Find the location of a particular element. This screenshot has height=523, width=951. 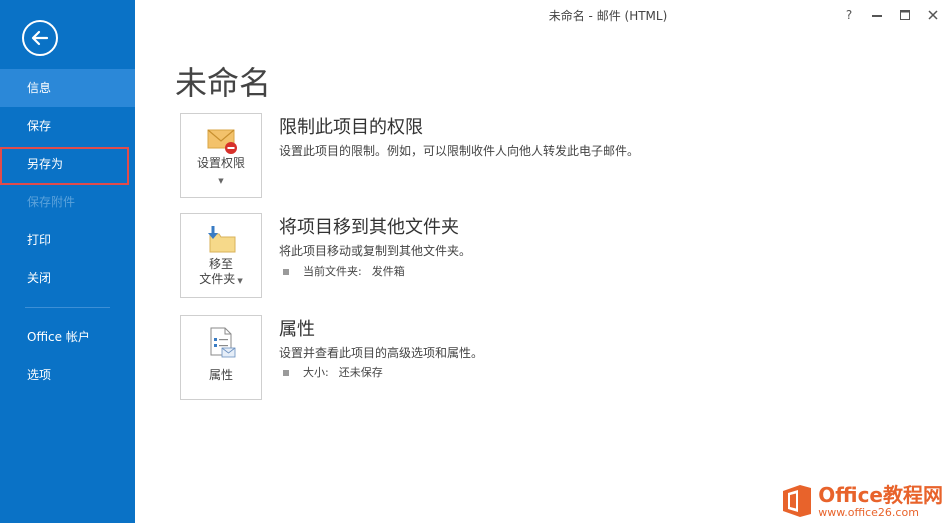

nav-item-save: 保存 is located at coordinates (67, 126).